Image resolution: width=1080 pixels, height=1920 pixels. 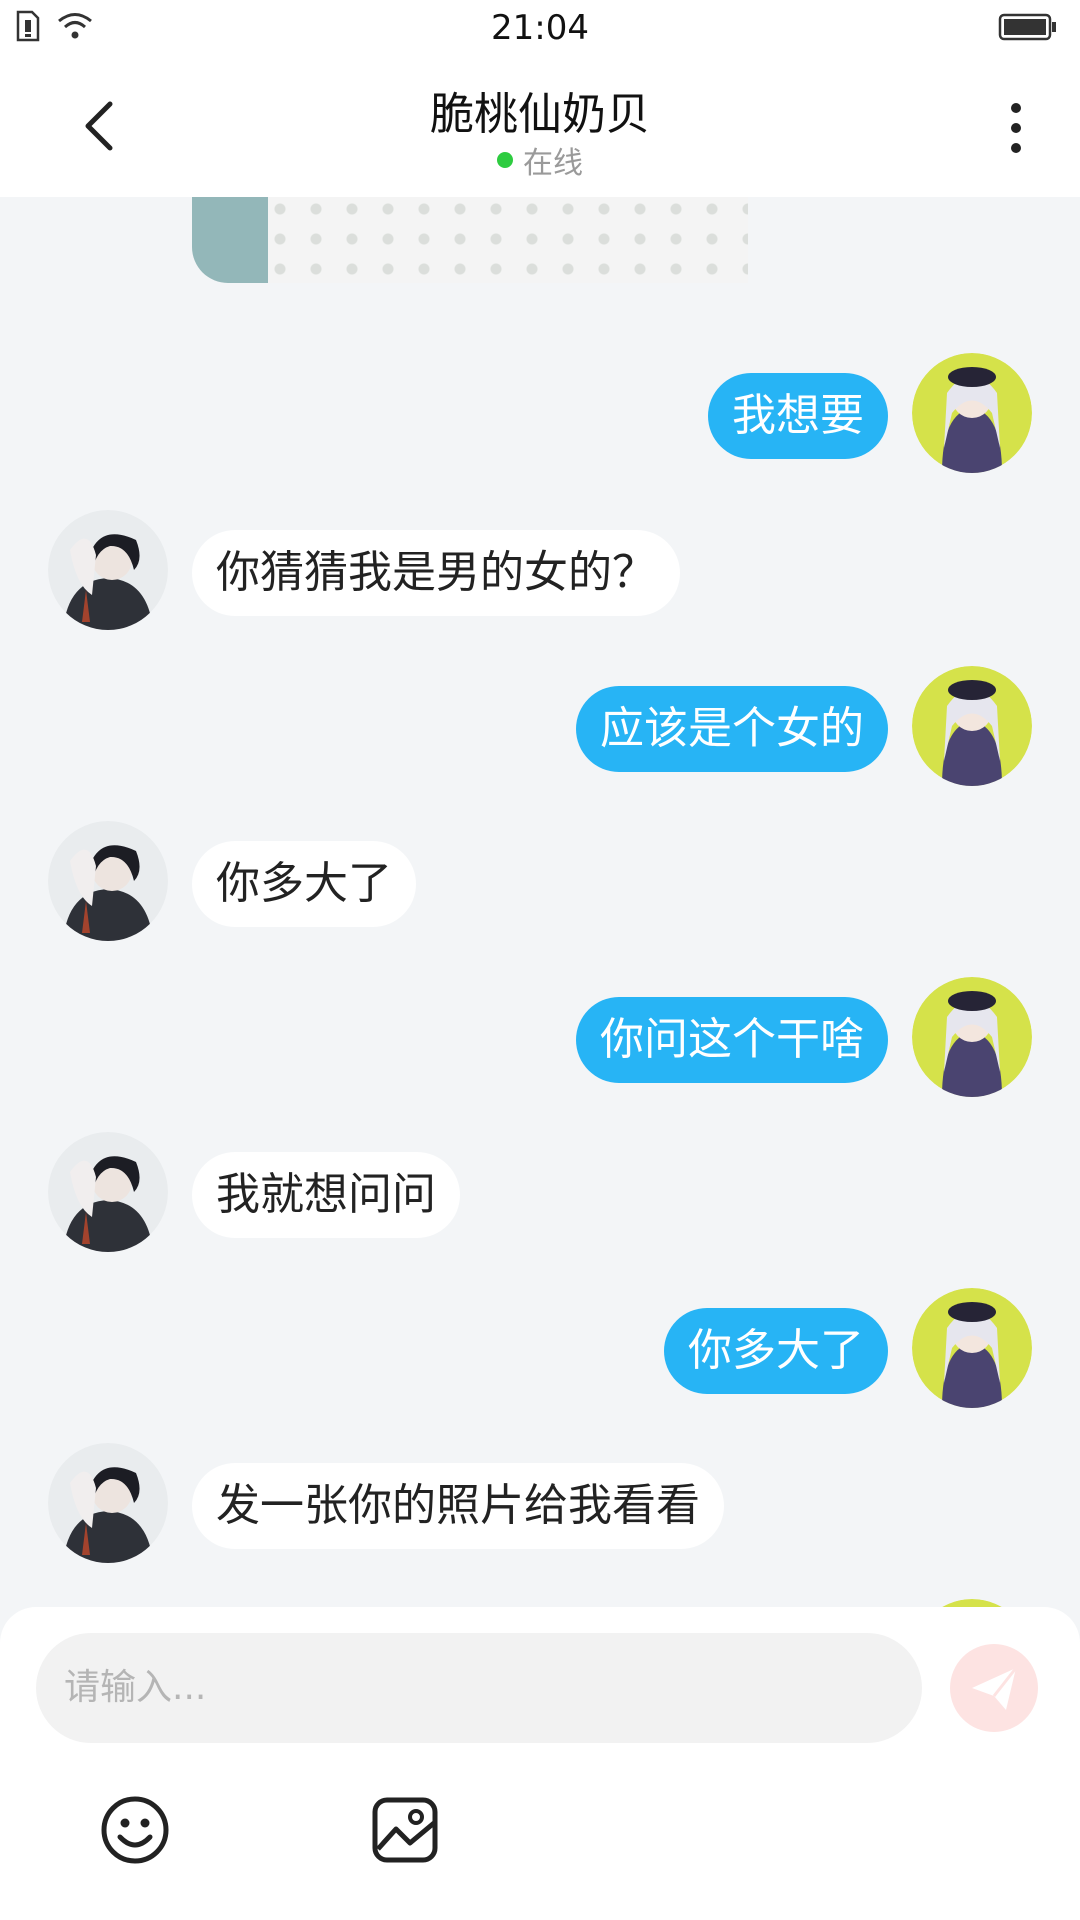 What do you see at coordinates (304, 884) in the screenshot?
I see `message-bubble-contact: 你多大了` at bounding box center [304, 884].